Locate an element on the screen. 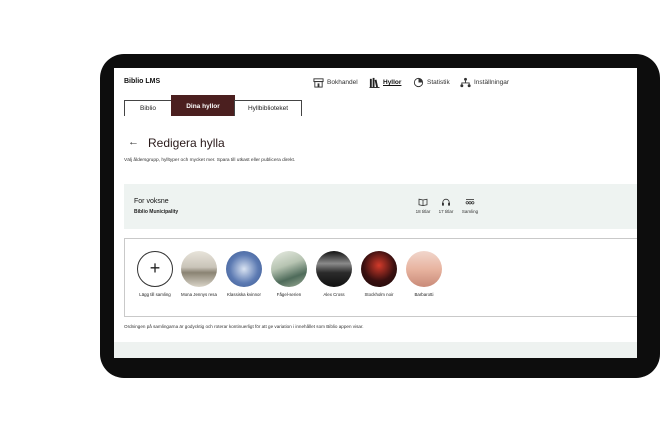 The height and width of the screenshot is (435, 670). shelf-name: For voksne is located at coordinates (151, 201).